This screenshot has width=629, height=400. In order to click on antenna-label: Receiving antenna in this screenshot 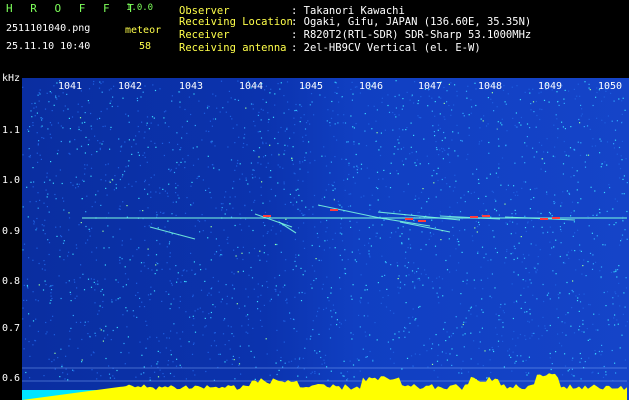, I will do `click(233, 48)`.